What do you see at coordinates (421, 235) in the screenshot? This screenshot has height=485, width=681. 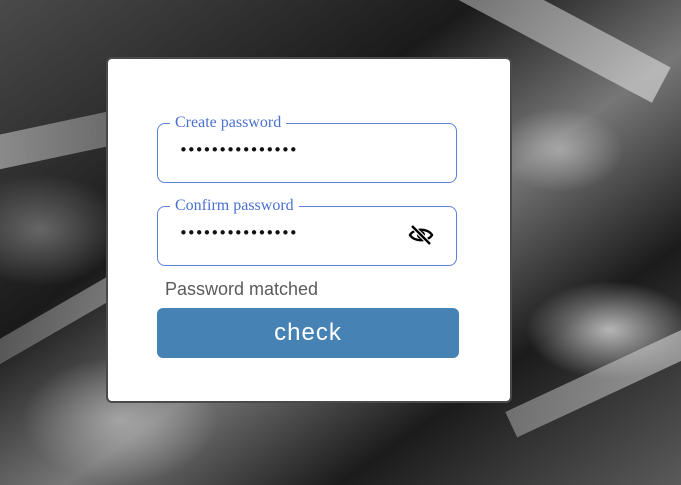 I see `eye-slash-icon` at bounding box center [421, 235].